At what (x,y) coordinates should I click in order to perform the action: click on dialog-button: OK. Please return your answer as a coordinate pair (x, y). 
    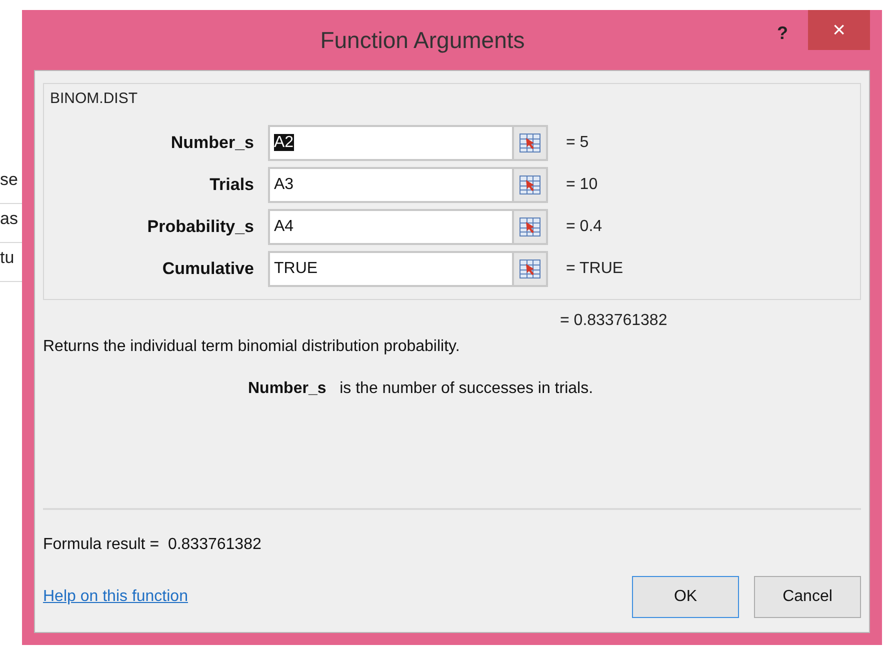
    Looking at the image, I should click on (685, 597).